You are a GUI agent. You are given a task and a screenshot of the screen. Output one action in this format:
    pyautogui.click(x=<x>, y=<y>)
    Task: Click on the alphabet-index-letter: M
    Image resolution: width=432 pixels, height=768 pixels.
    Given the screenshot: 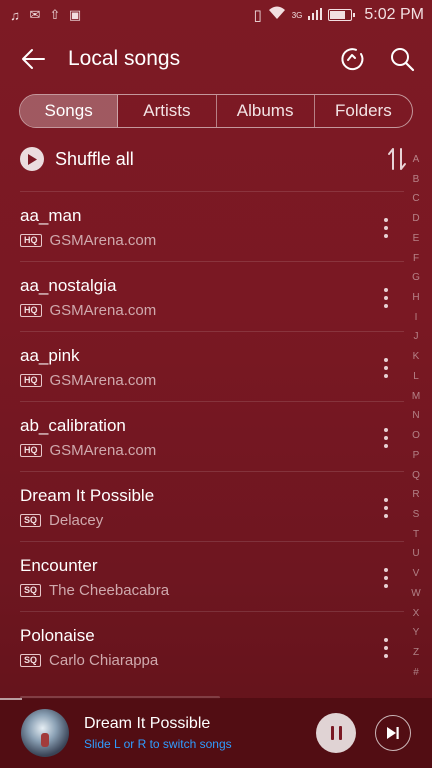 What is the action you would take?
    pyautogui.click(x=416, y=396)
    